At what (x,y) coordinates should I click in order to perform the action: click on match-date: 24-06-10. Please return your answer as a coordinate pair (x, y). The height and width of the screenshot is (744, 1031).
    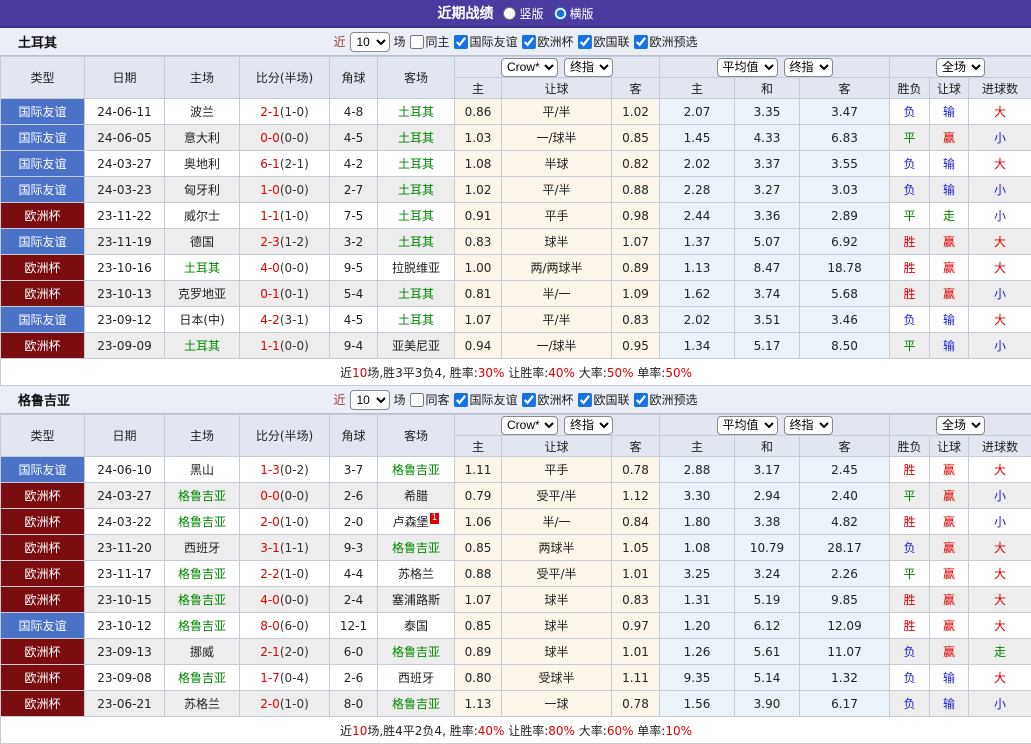
    Looking at the image, I should click on (124, 469).